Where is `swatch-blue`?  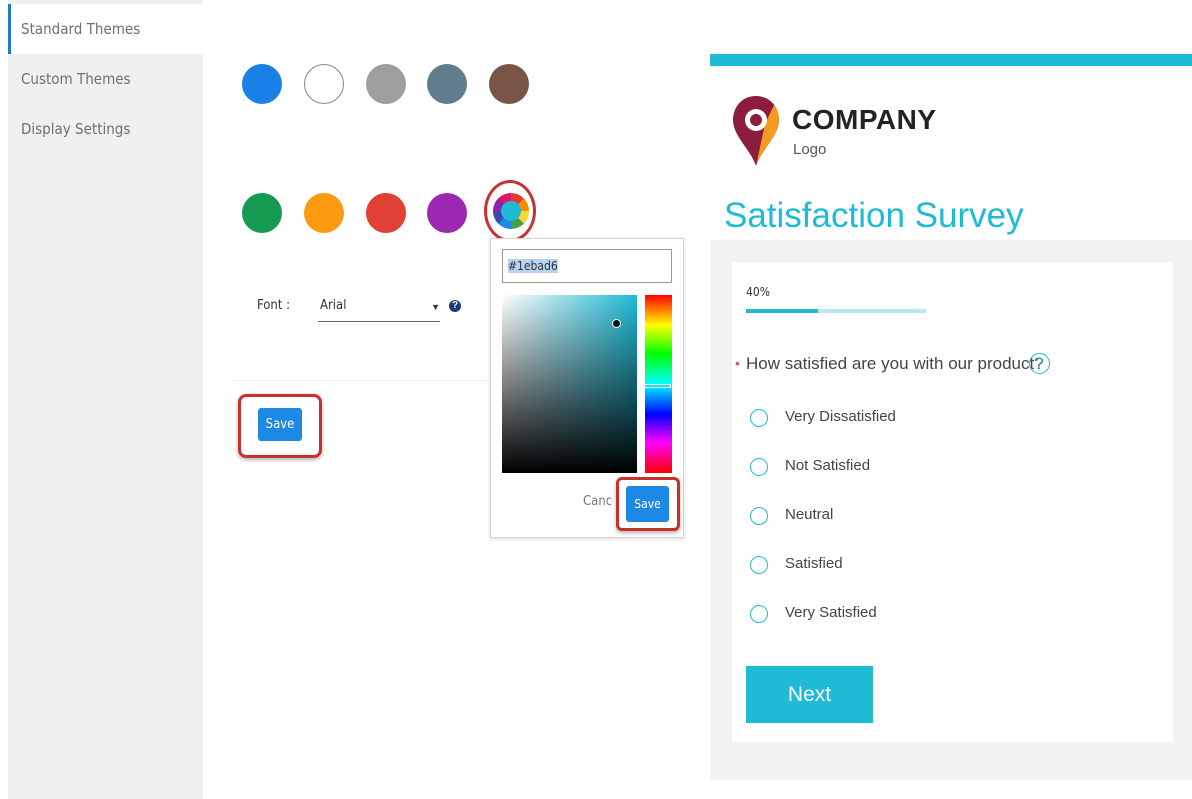 swatch-blue is located at coordinates (262, 84).